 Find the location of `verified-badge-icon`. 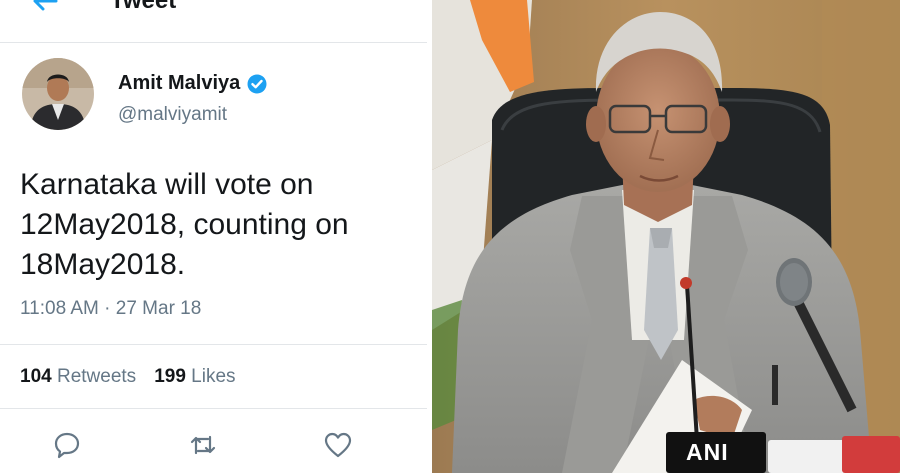

verified-badge-icon is located at coordinates (257, 83).